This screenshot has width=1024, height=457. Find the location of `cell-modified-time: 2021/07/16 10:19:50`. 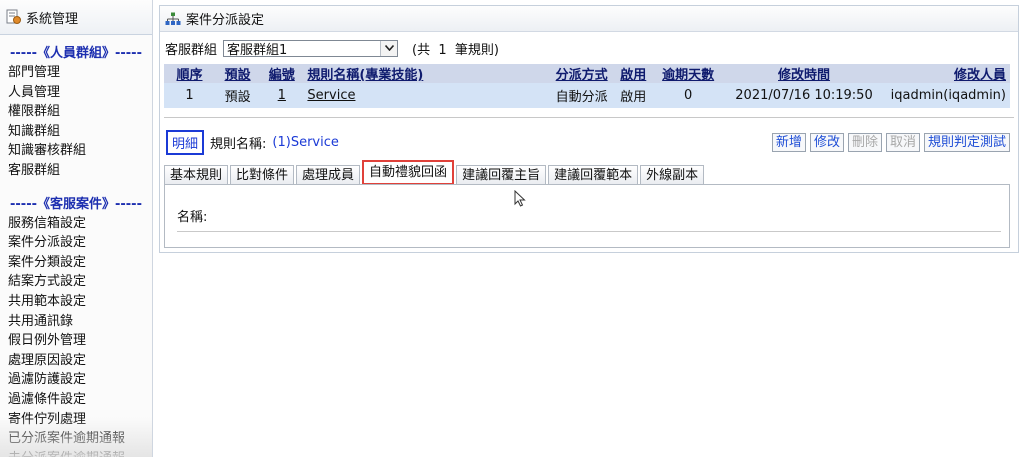

cell-modified-time: 2021/07/16 10:19:50 is located at coordinates (804, 95).